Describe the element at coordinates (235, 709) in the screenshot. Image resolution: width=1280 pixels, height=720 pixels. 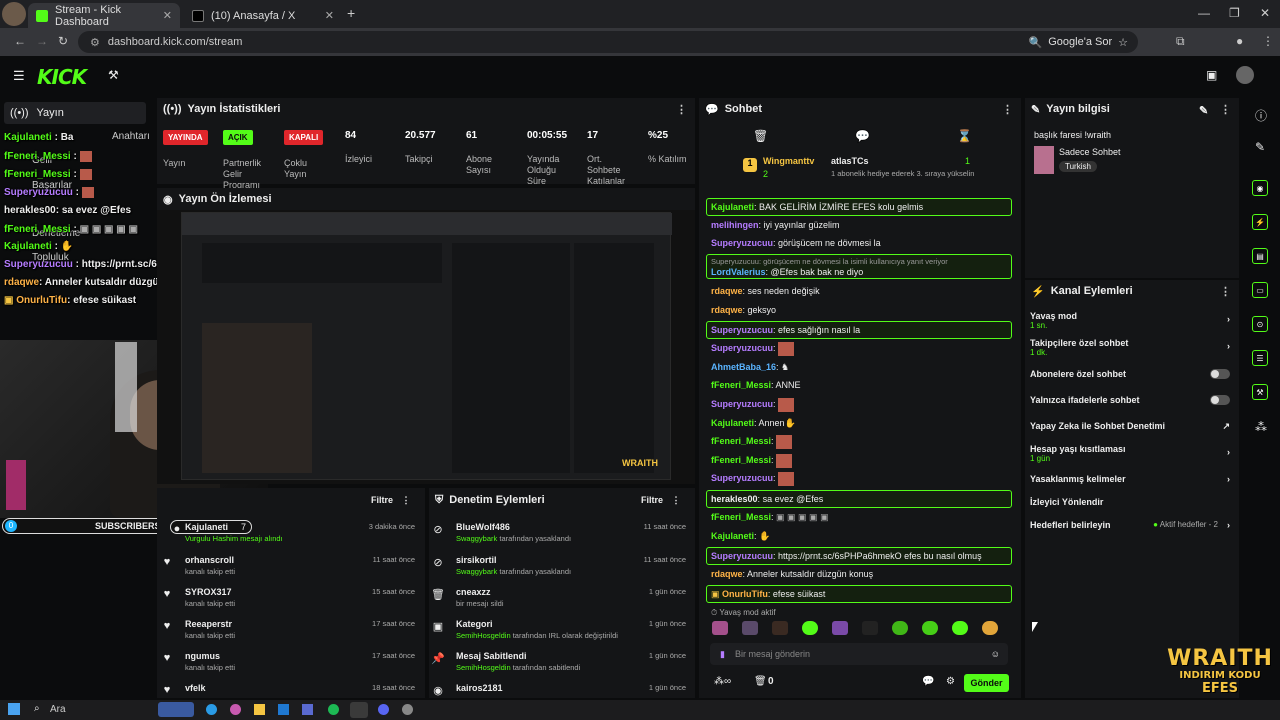
I see `copilot-icon` at that location.